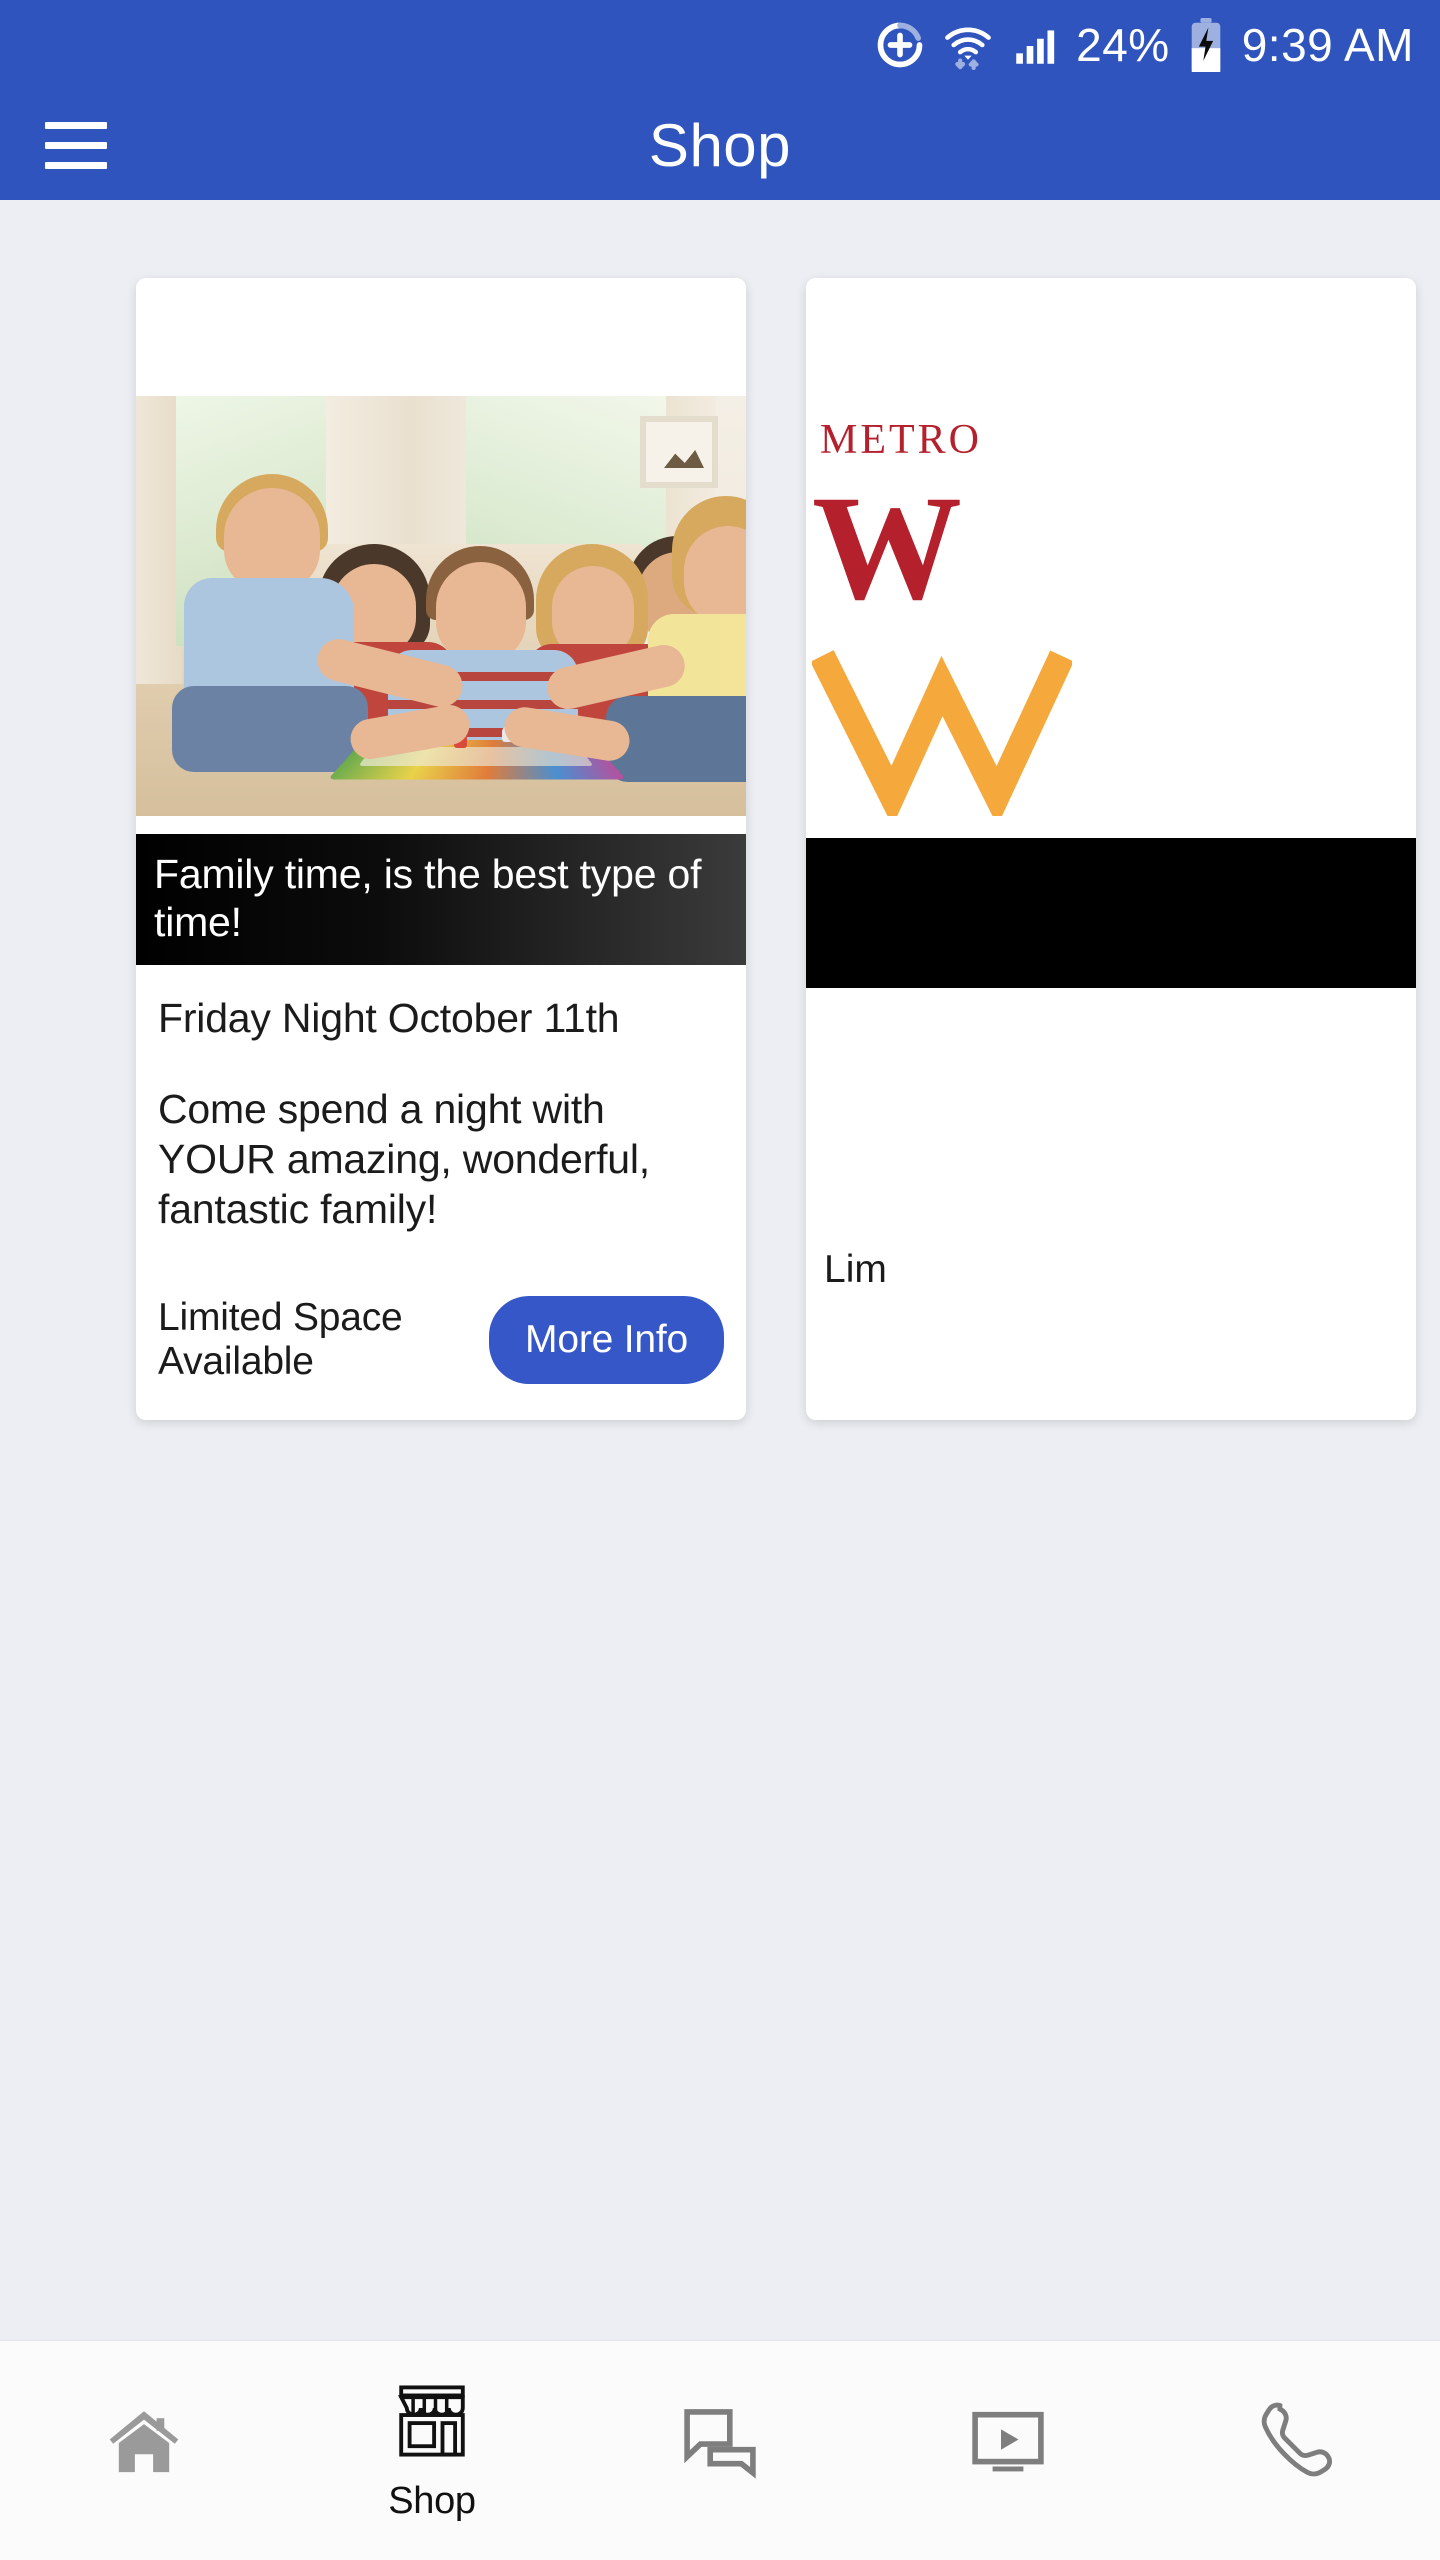  I want to click on nav-item-chat, so click(720, 2450).